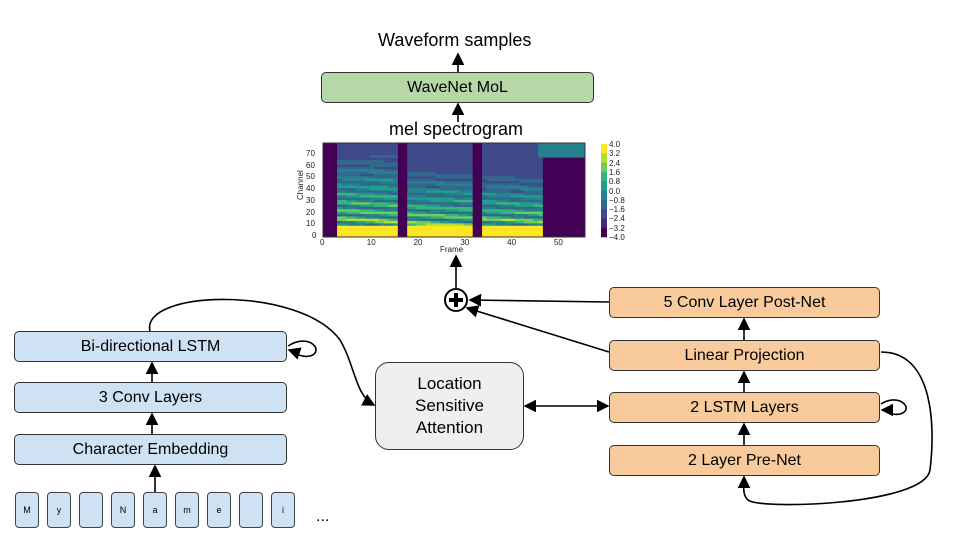  What do you see at coordinates (150, 449) in the screenshot?
I see `character-embedding-box: Character Embedding` at bounding box center [150, 449].